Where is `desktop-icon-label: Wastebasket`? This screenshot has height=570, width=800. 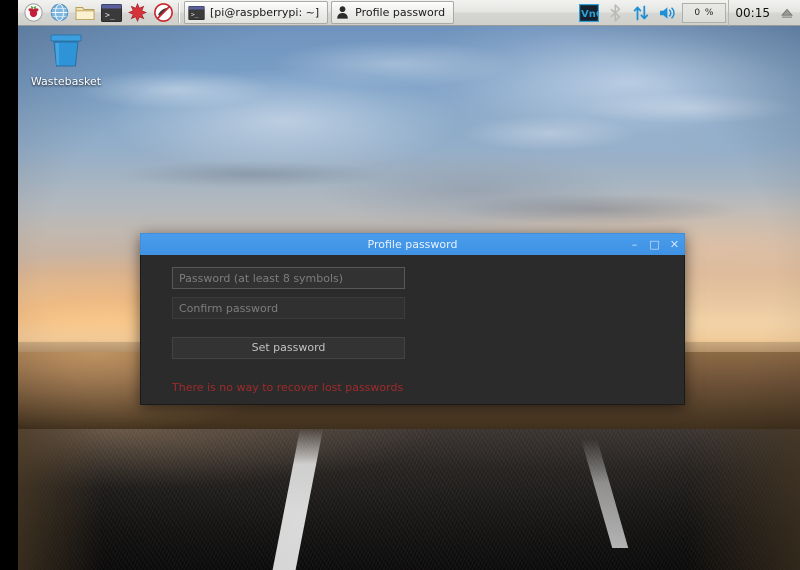
desktop-icon-label: Wastebasket is located at coordinates (66, 81).